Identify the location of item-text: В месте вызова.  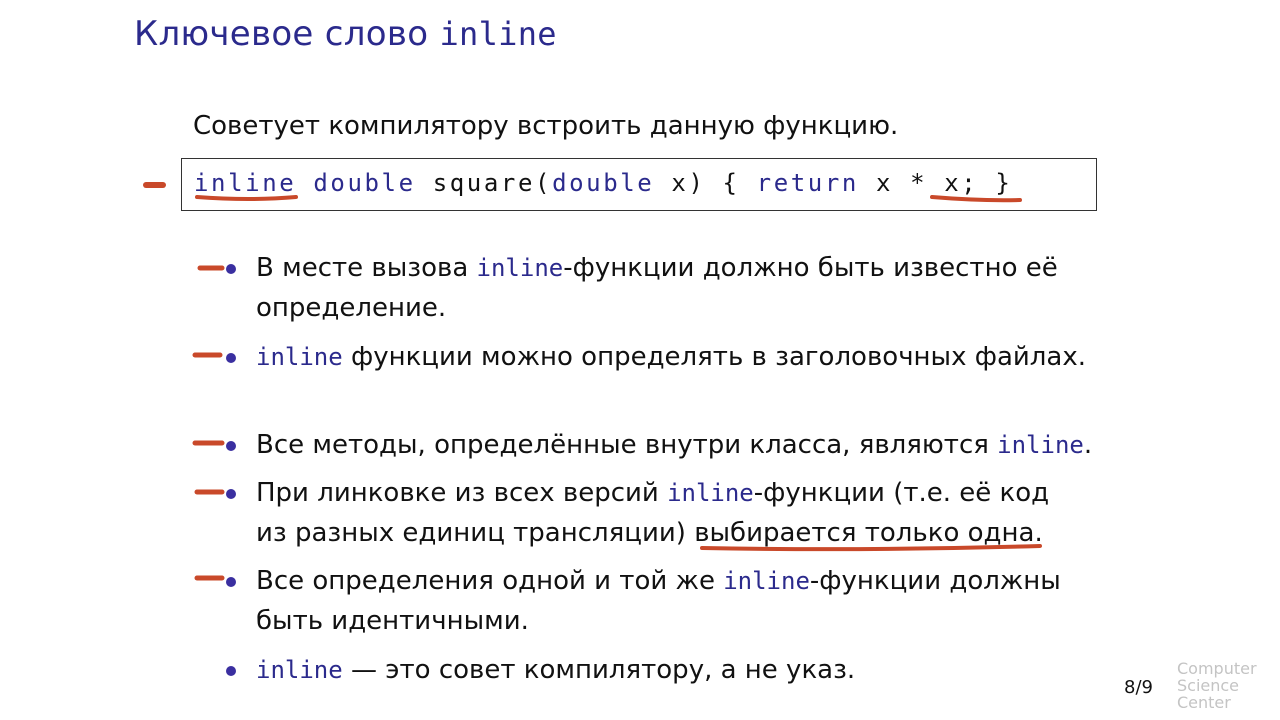
(366, 268).